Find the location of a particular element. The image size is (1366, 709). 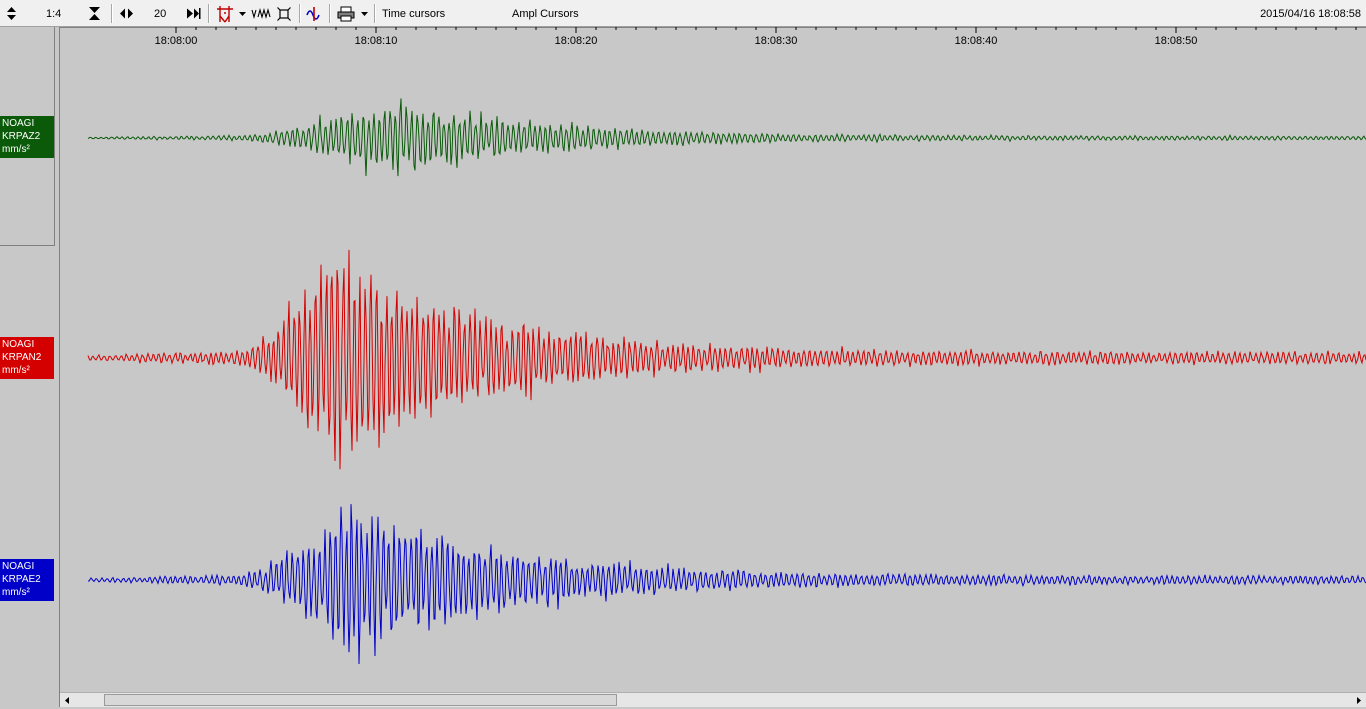

spectrum-icon is located at coordinates (314, 13).